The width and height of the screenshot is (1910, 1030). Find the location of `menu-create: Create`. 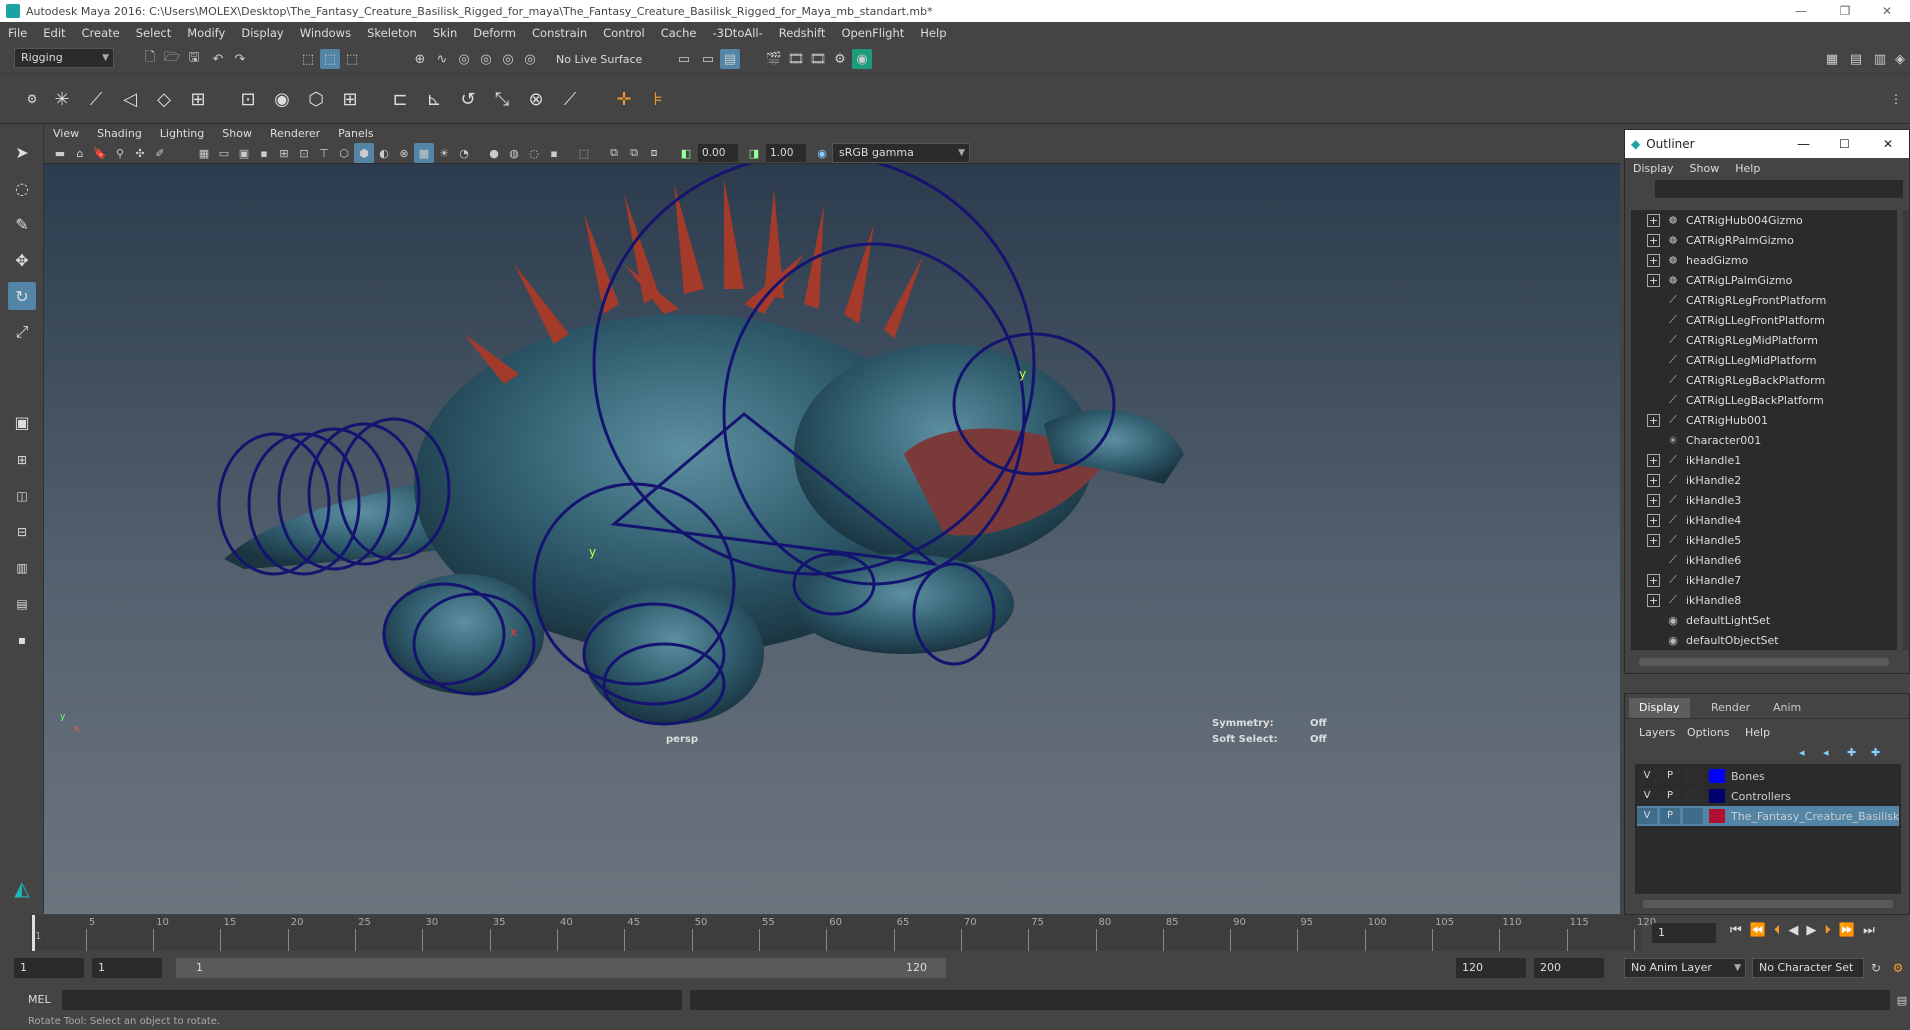

menu-create: Create is located at coordinates (101, 33).